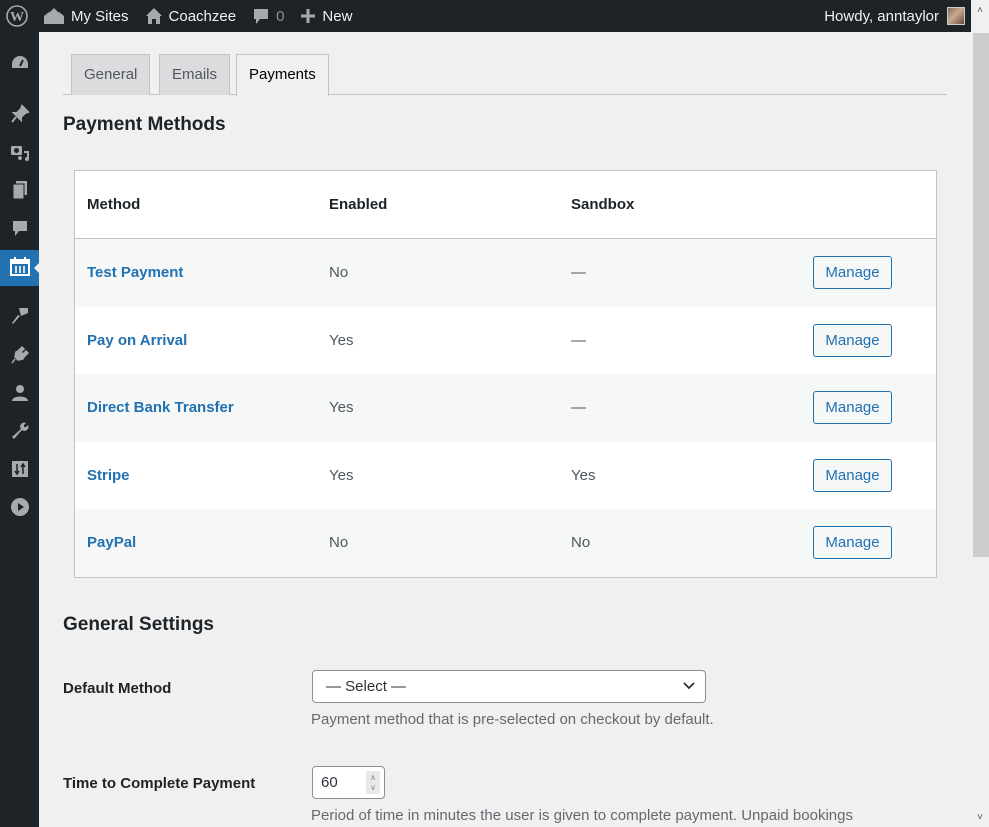 The image size is (989, 827). Describe the element at coordinates (505, 341) in the screenshot. I see `table-row: Pay on Arrival Yes — Manage` at that location.